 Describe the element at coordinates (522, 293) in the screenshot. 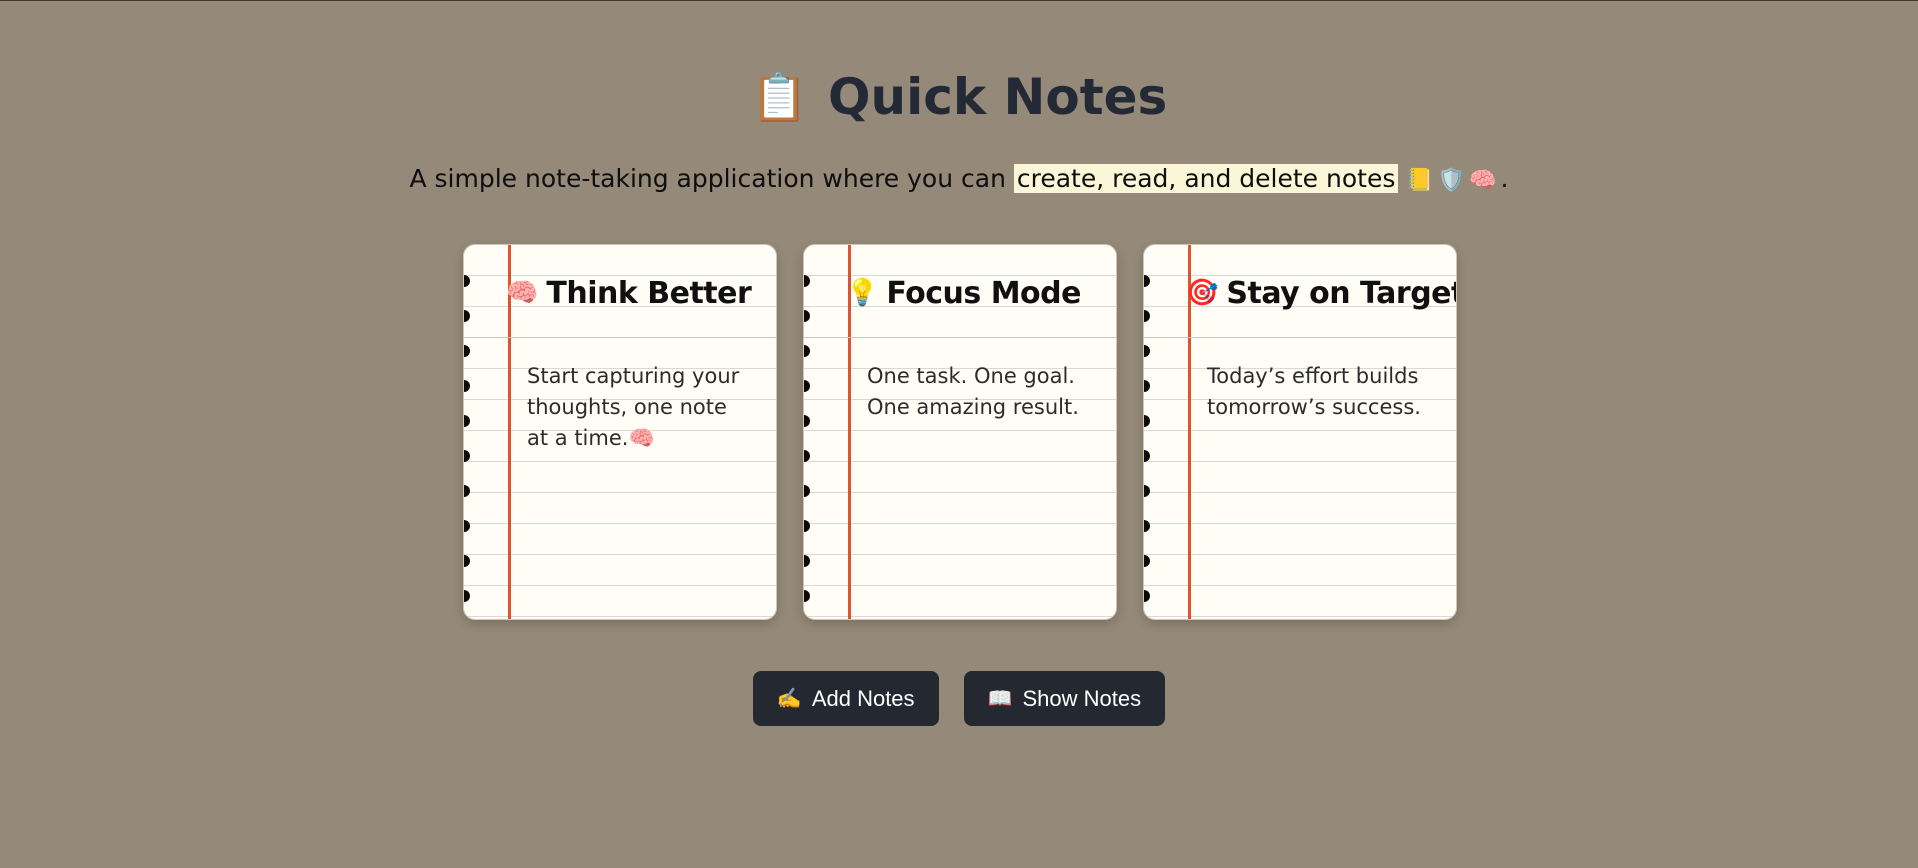

I see `brain-icon: 🧠` at that location.